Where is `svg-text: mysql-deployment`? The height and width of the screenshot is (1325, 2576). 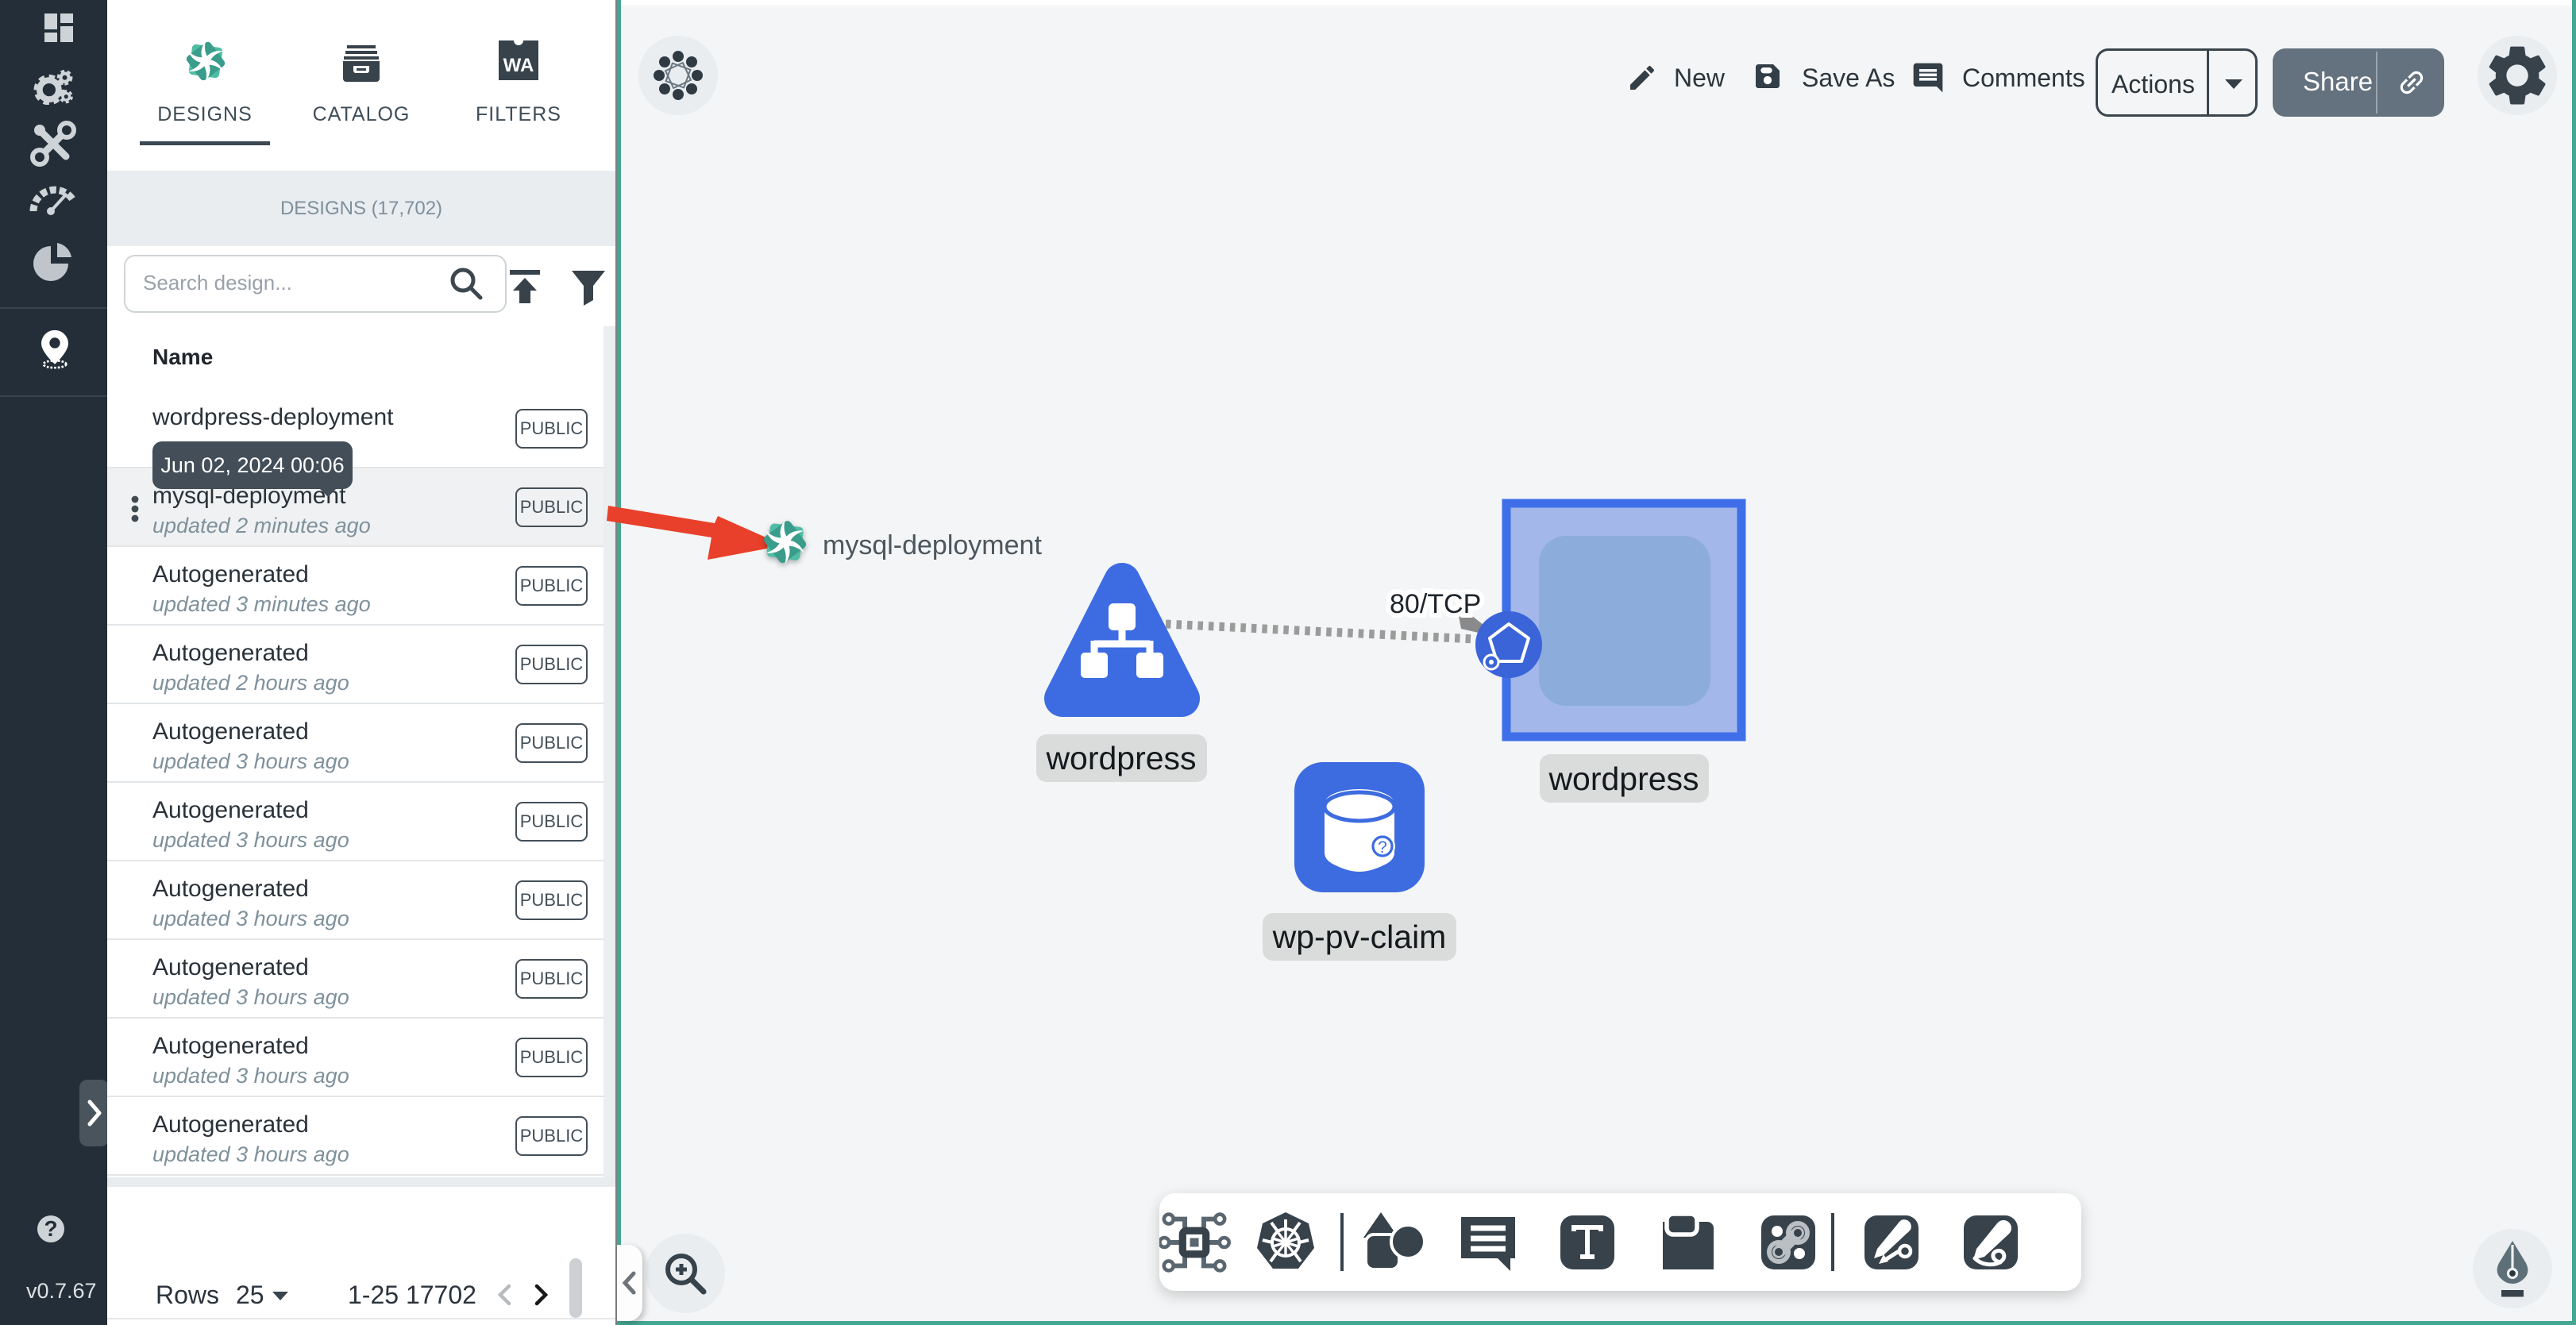
svg-text: mysql-deployment is located at coordinates (932, 545).